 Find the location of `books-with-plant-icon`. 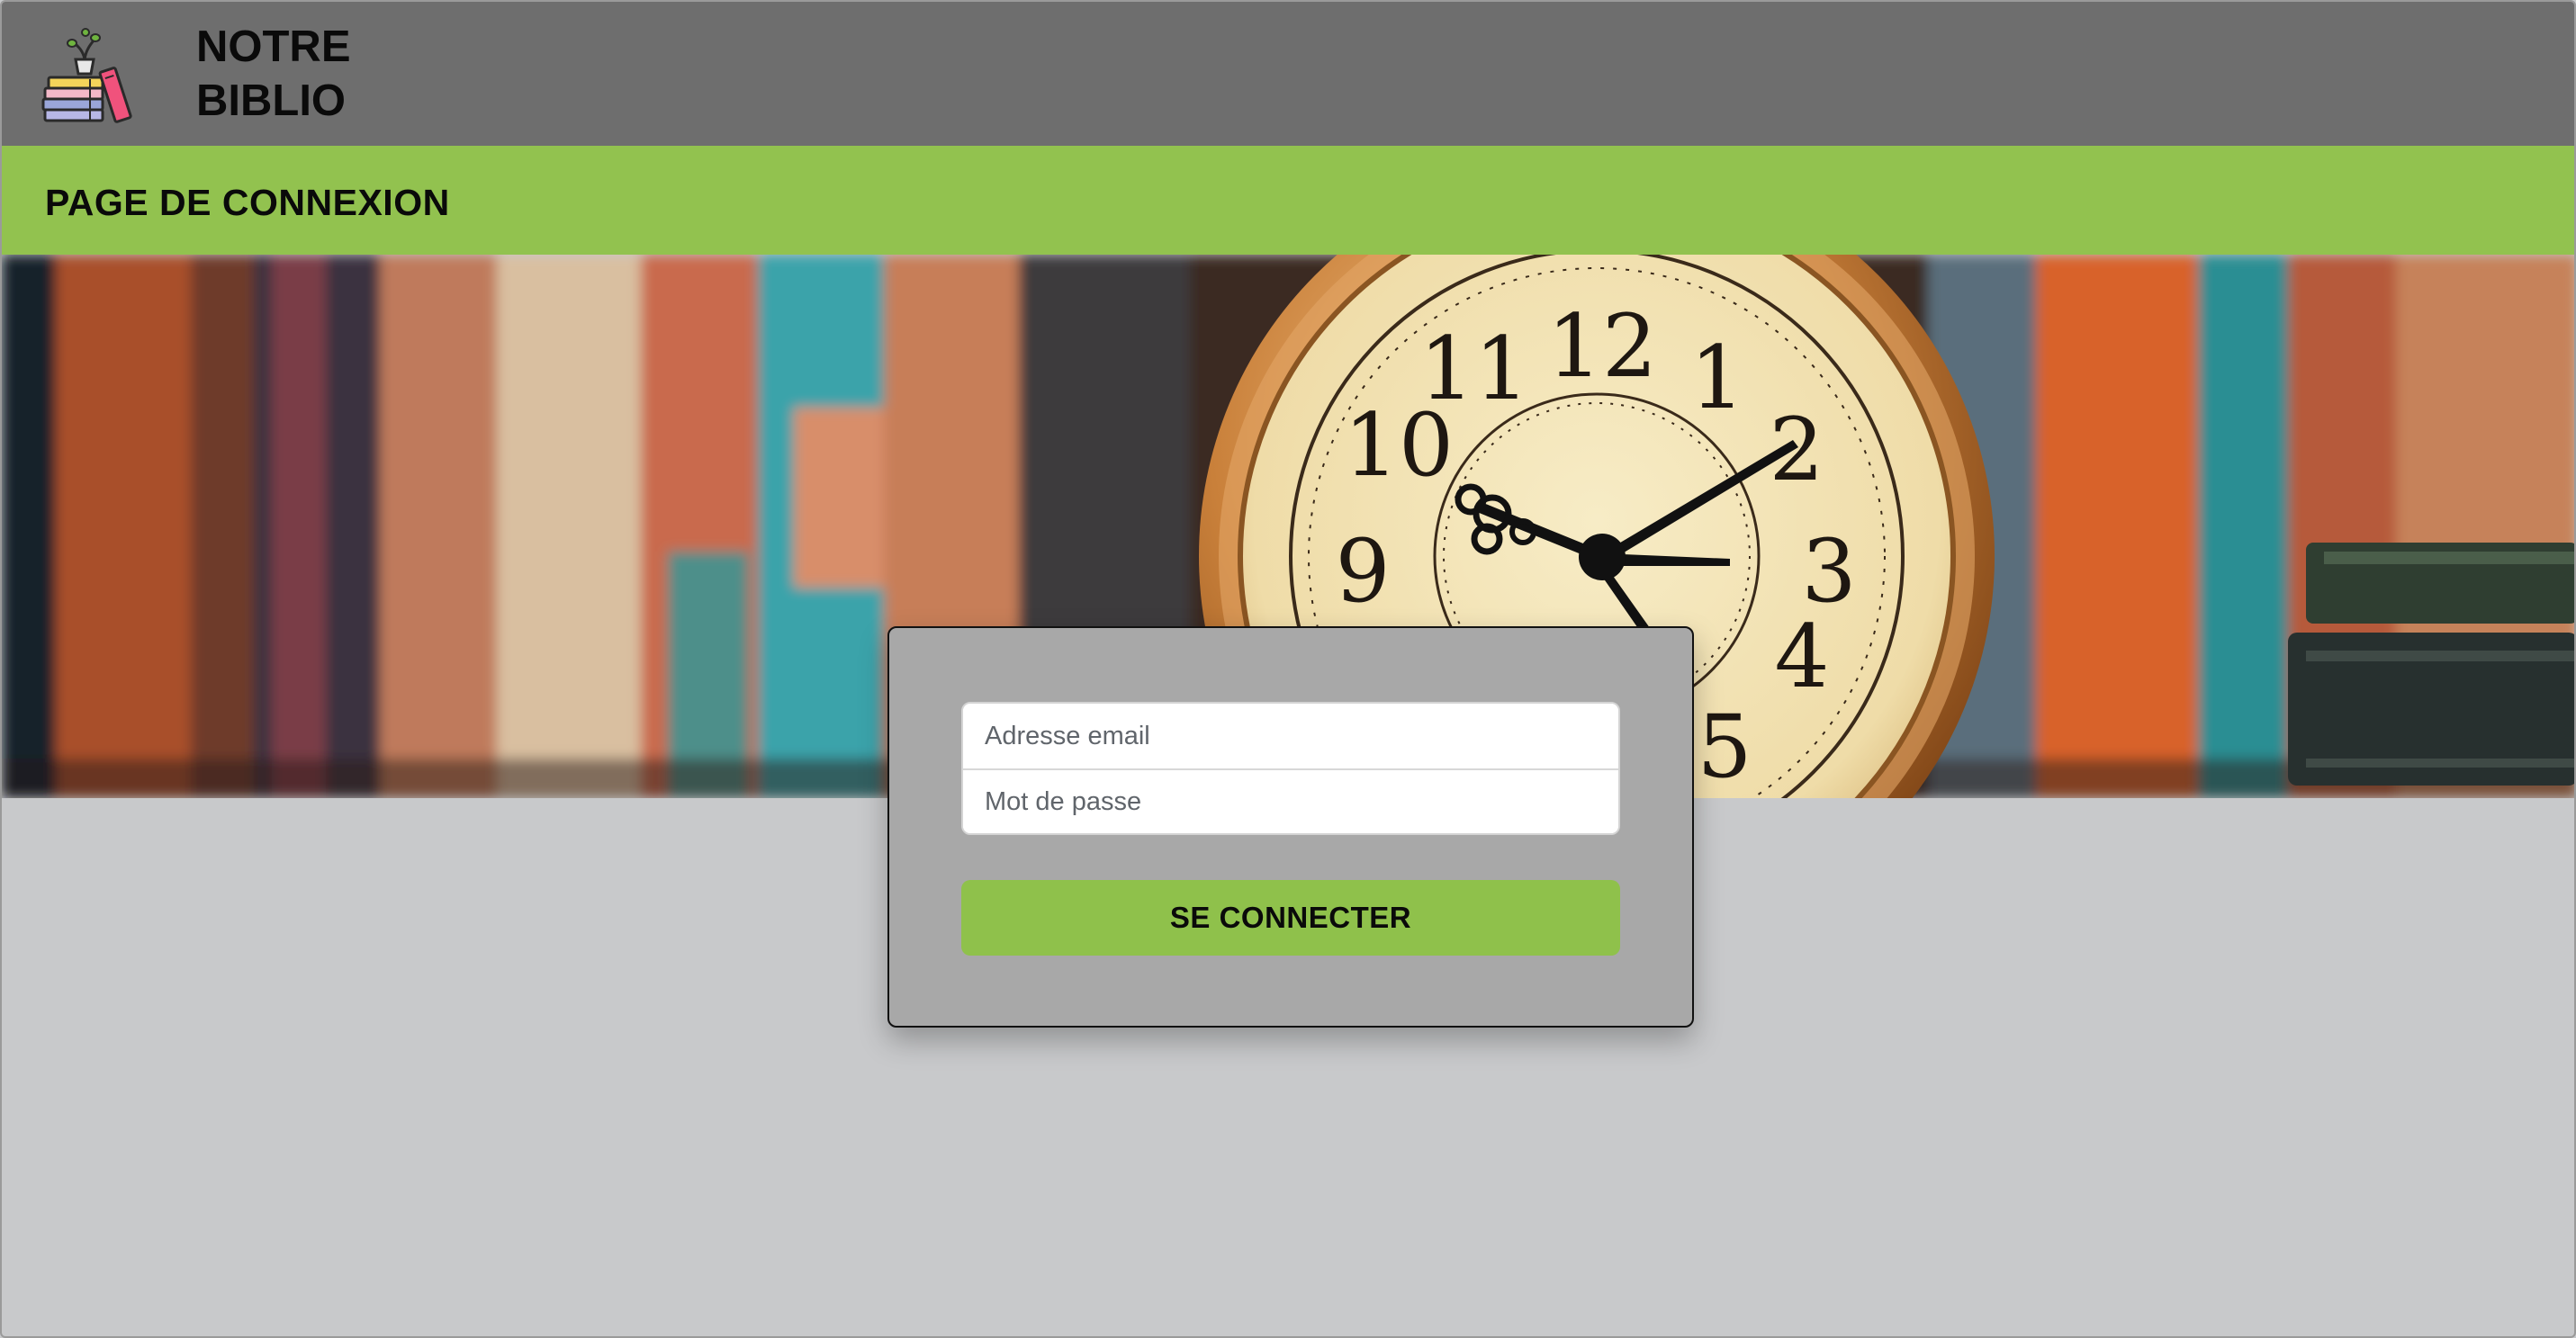

books-with-plant-icon is located at coordinates (88, 75).